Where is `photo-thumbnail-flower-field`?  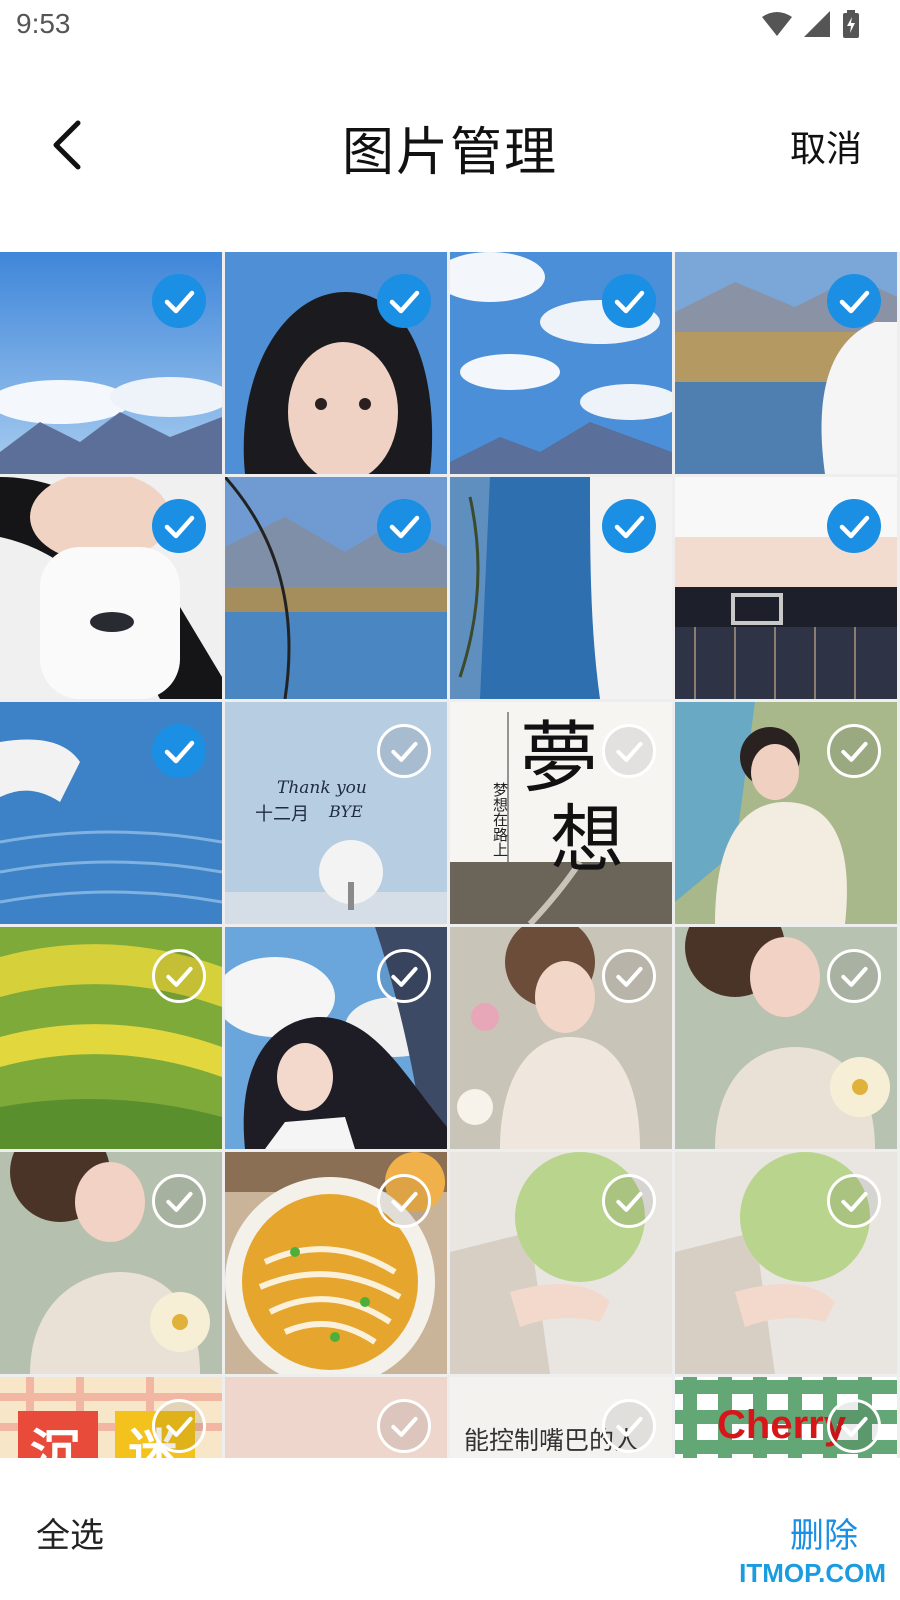 photo-thumbnail-flower-field is located at coordinates (111, 1038).